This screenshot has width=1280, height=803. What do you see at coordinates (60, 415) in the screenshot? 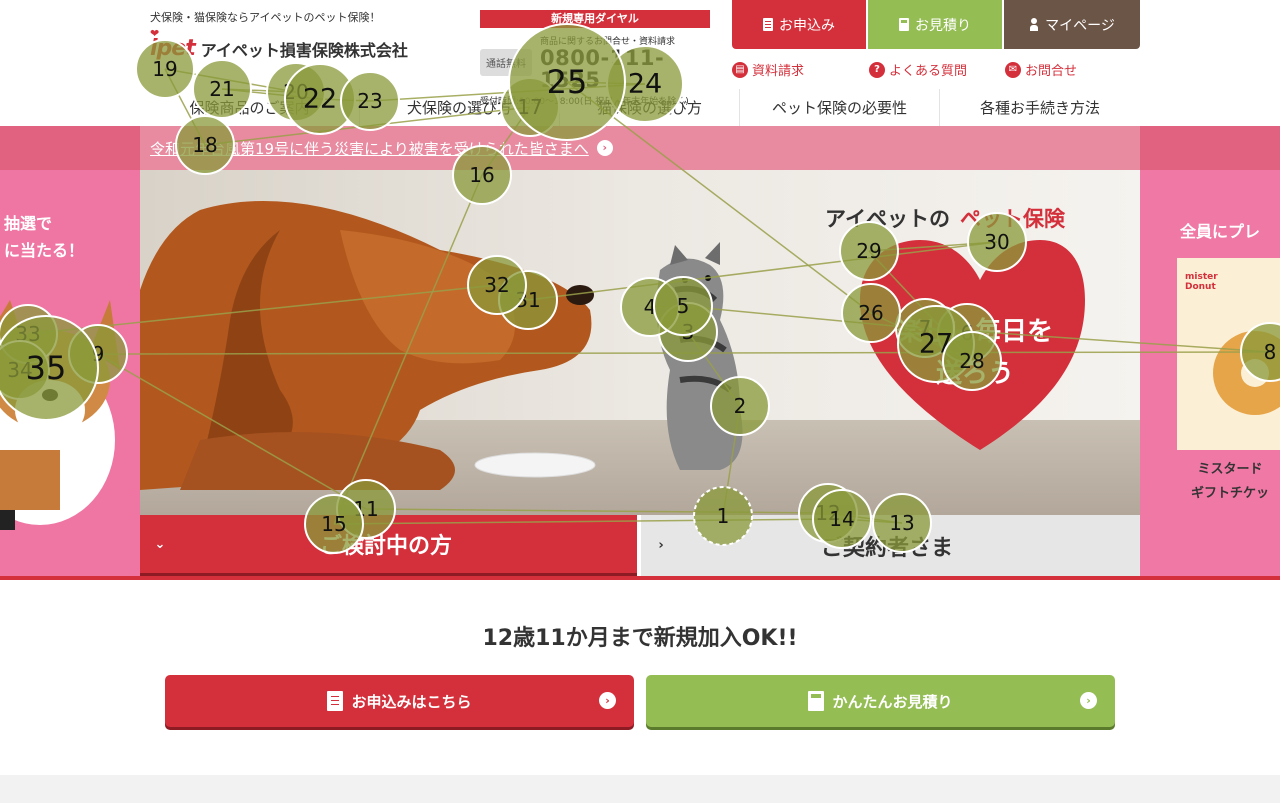
I see `corgi-illustration` at bounding box center [60, 415].